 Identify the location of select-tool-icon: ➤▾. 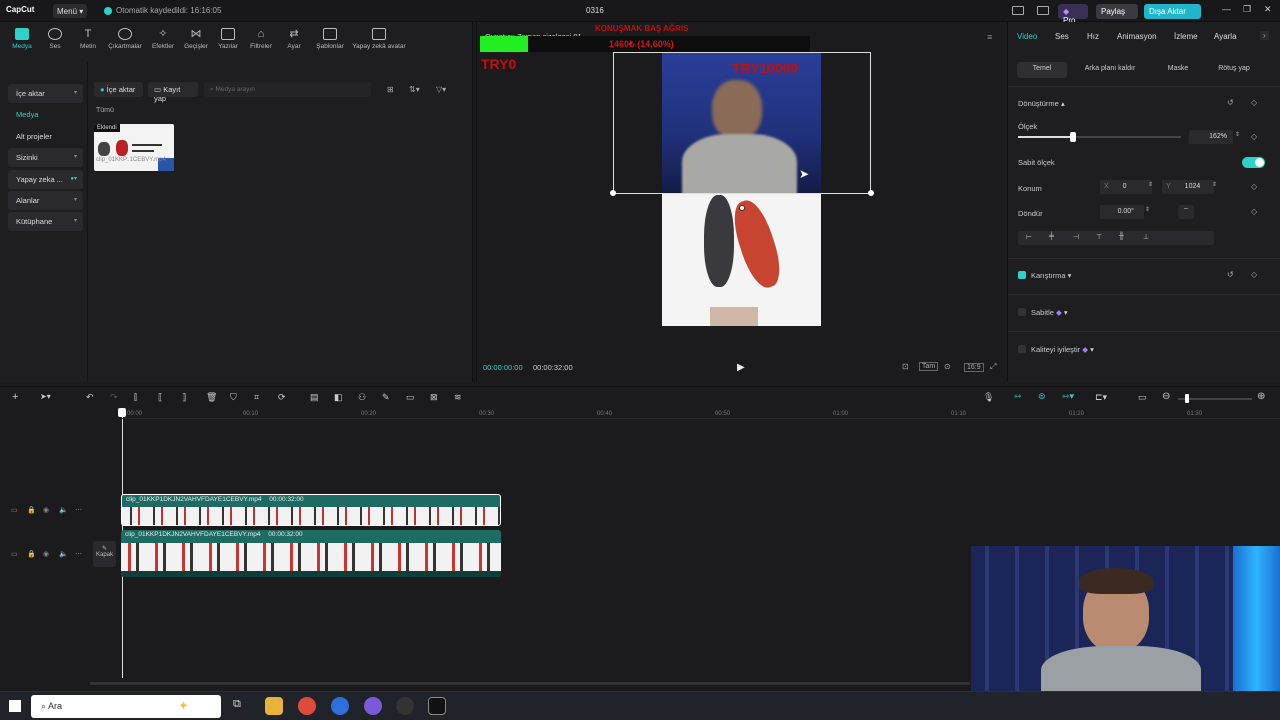
(45, 396).